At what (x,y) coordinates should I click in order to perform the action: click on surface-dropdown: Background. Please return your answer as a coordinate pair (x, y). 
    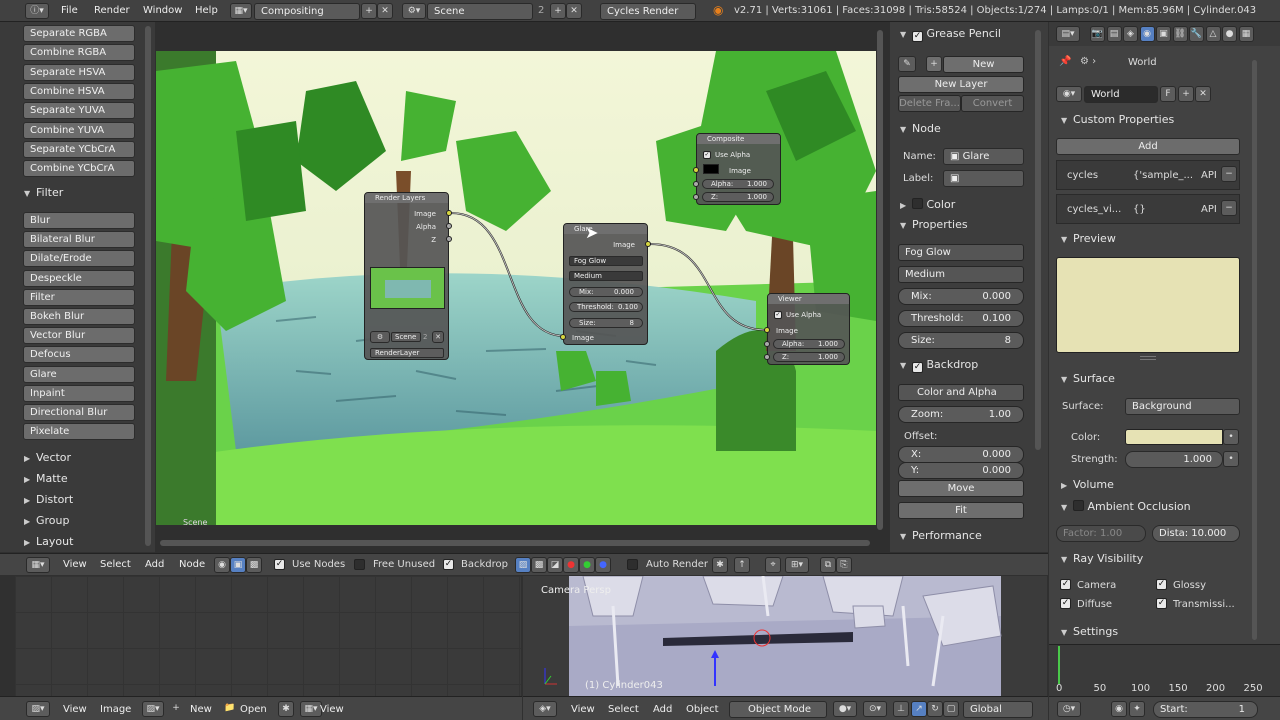
    Looking at the image, I should click on (1182, 406).